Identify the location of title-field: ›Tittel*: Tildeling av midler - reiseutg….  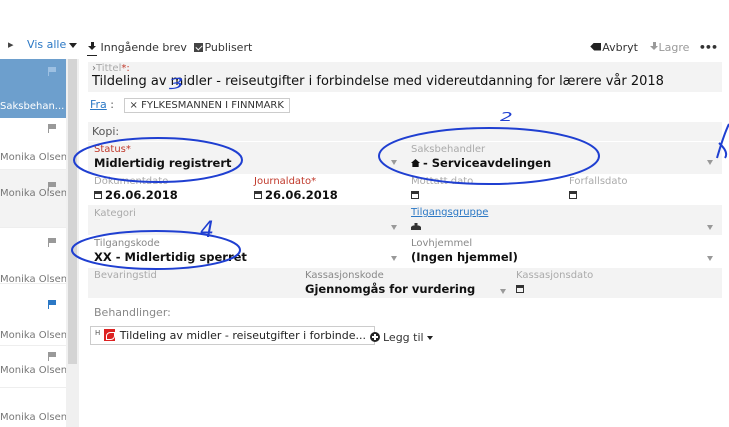
(378, 76).